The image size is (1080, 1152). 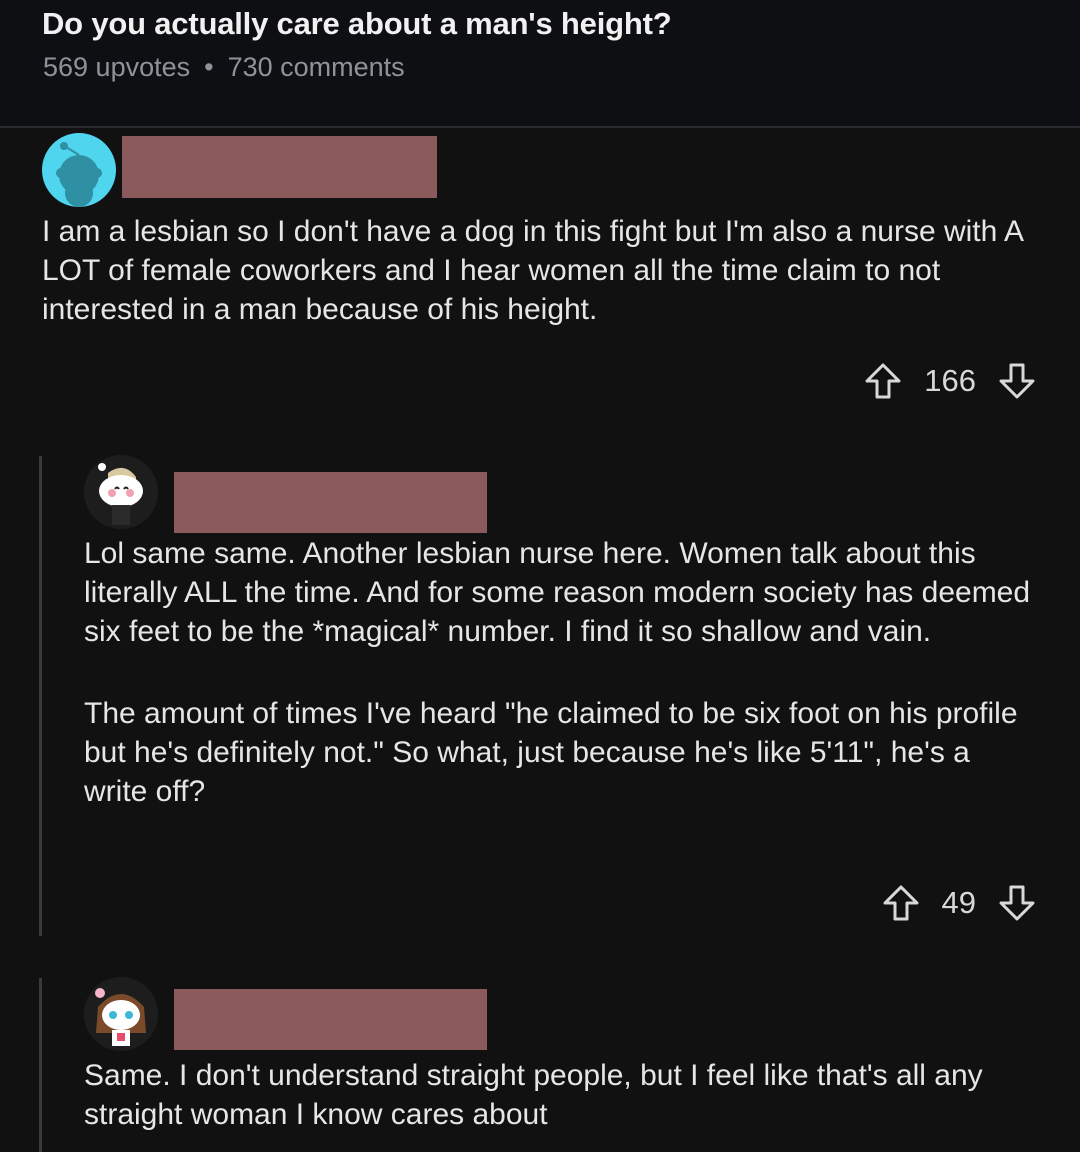 I want to click on vote-controls: 166, so click(x=950, y=381).